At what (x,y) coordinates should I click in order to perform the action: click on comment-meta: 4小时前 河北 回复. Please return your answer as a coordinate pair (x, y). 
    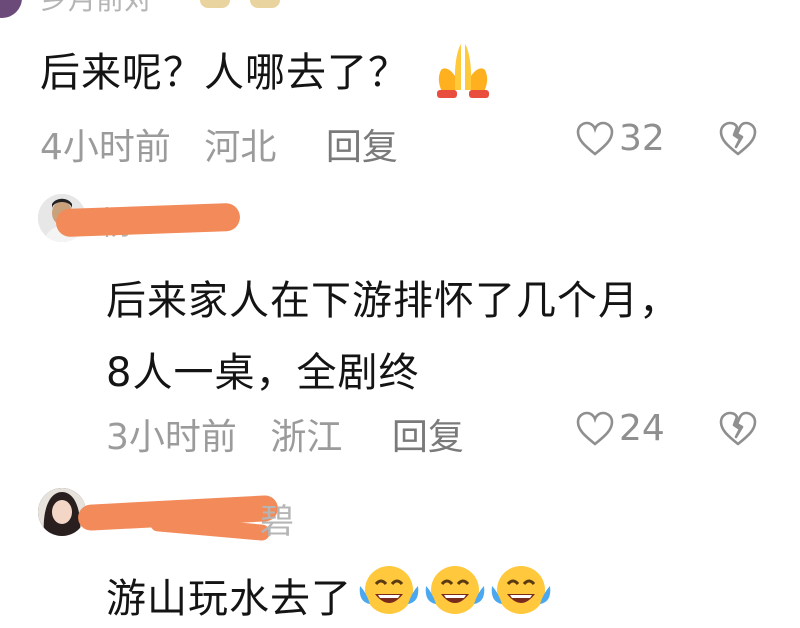
    Looking at the image, I should click on (219, 144).